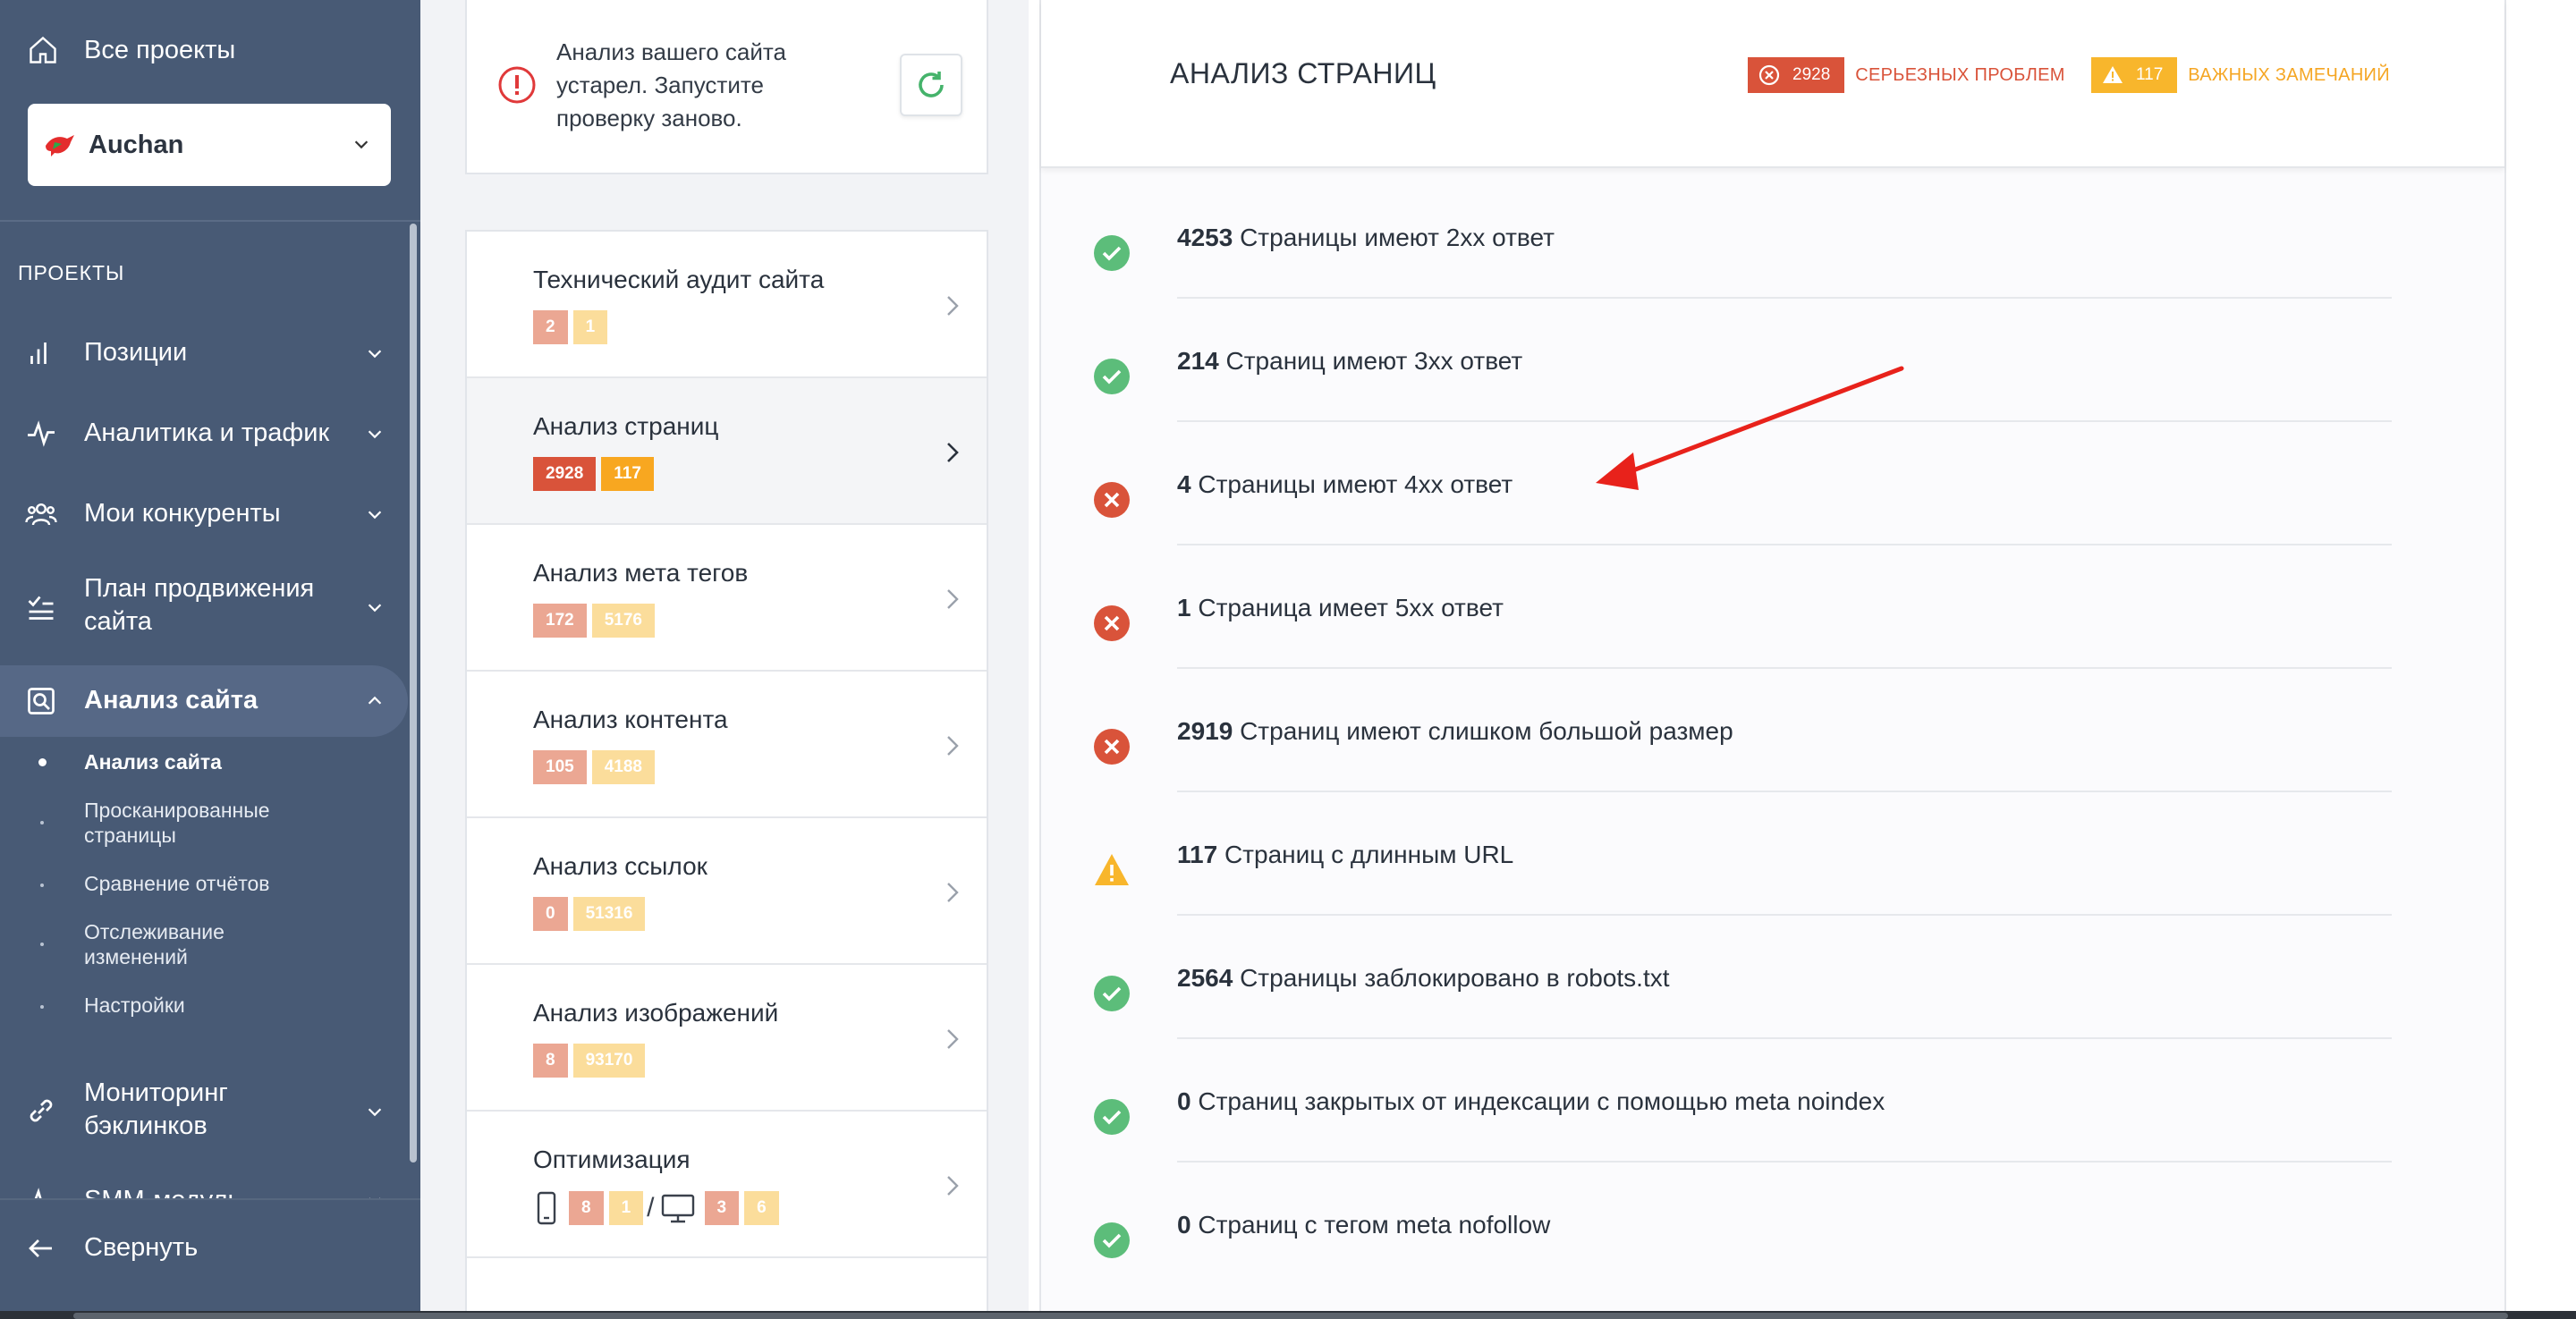  I want to click on link-icon, so click(41, 1110).